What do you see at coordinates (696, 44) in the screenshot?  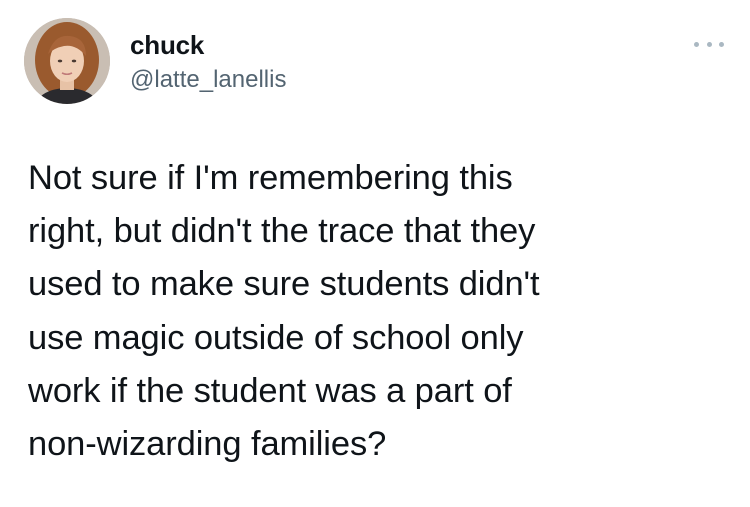 I see `more-horizontal-icon` at bounding box center [696, 44].